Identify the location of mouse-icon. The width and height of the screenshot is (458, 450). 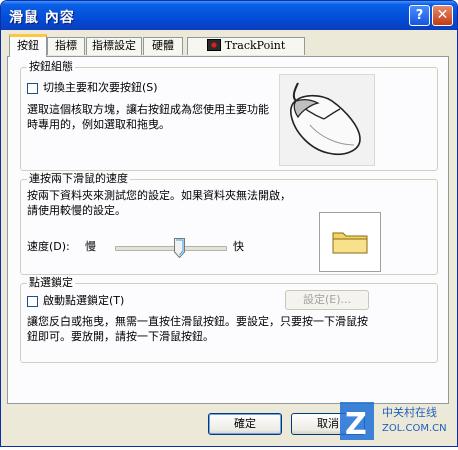
(325, 118).